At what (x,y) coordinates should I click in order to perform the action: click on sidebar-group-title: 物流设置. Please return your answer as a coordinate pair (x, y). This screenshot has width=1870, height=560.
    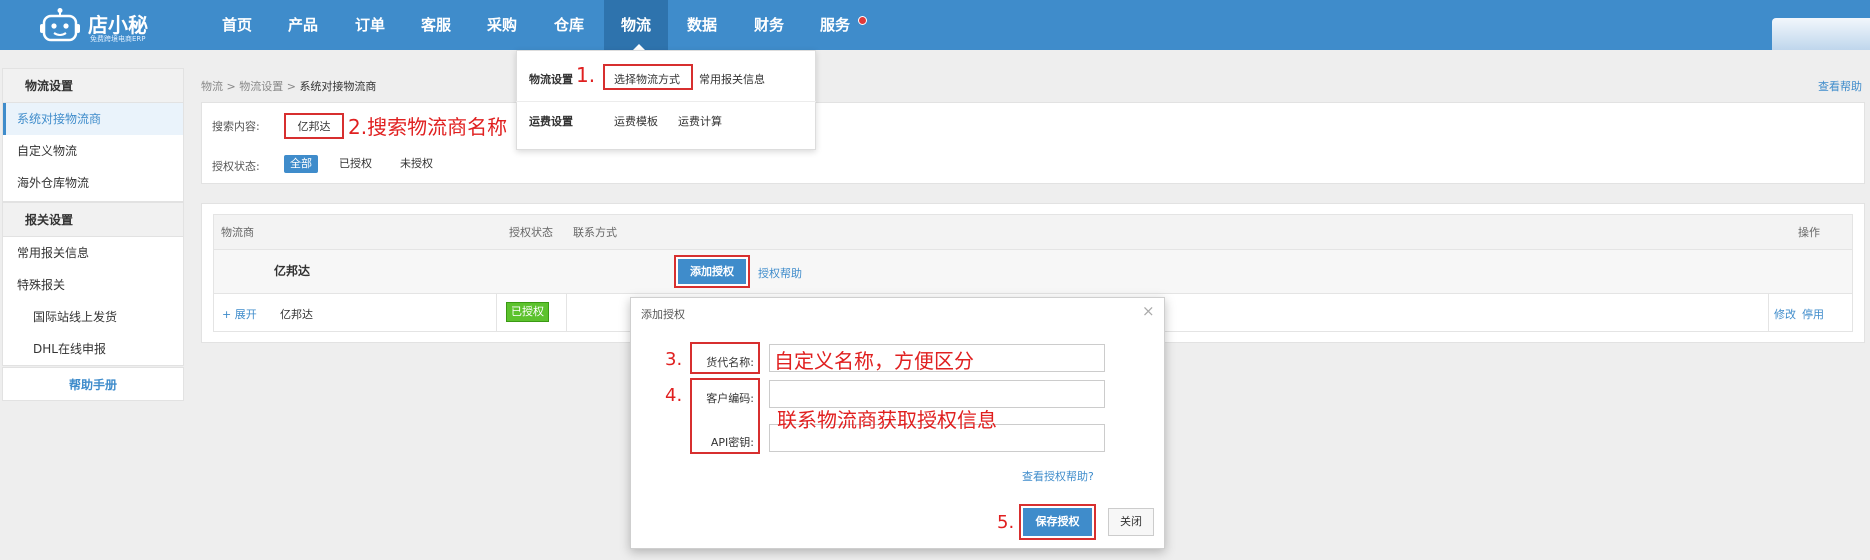
    Looking at the image, I should click on (93, 86).